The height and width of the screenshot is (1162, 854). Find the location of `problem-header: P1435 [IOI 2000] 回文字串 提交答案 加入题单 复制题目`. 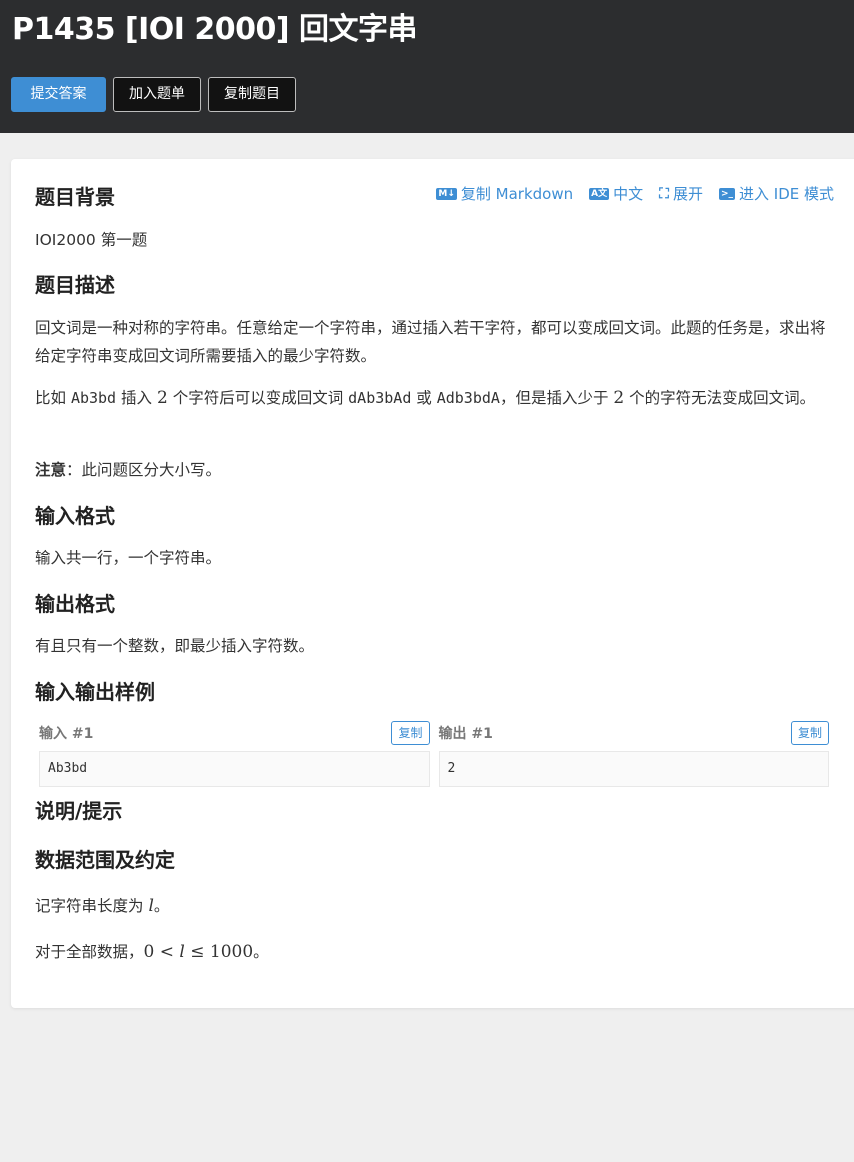

problem-header: P1435 [IOI 2000] 回文字串 提交答案 加入题单 复制题目 is located at coordinates (427, 66).